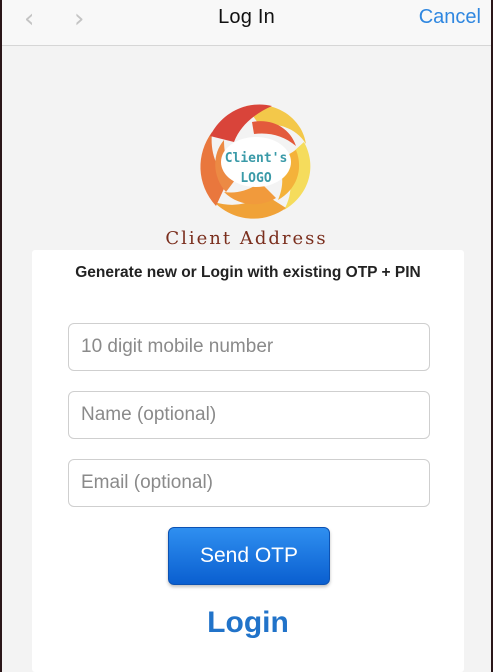 The image size is (493, 672). I want to click on navigation-bar: ‹ › Log In Cancel, so click(246, 23).